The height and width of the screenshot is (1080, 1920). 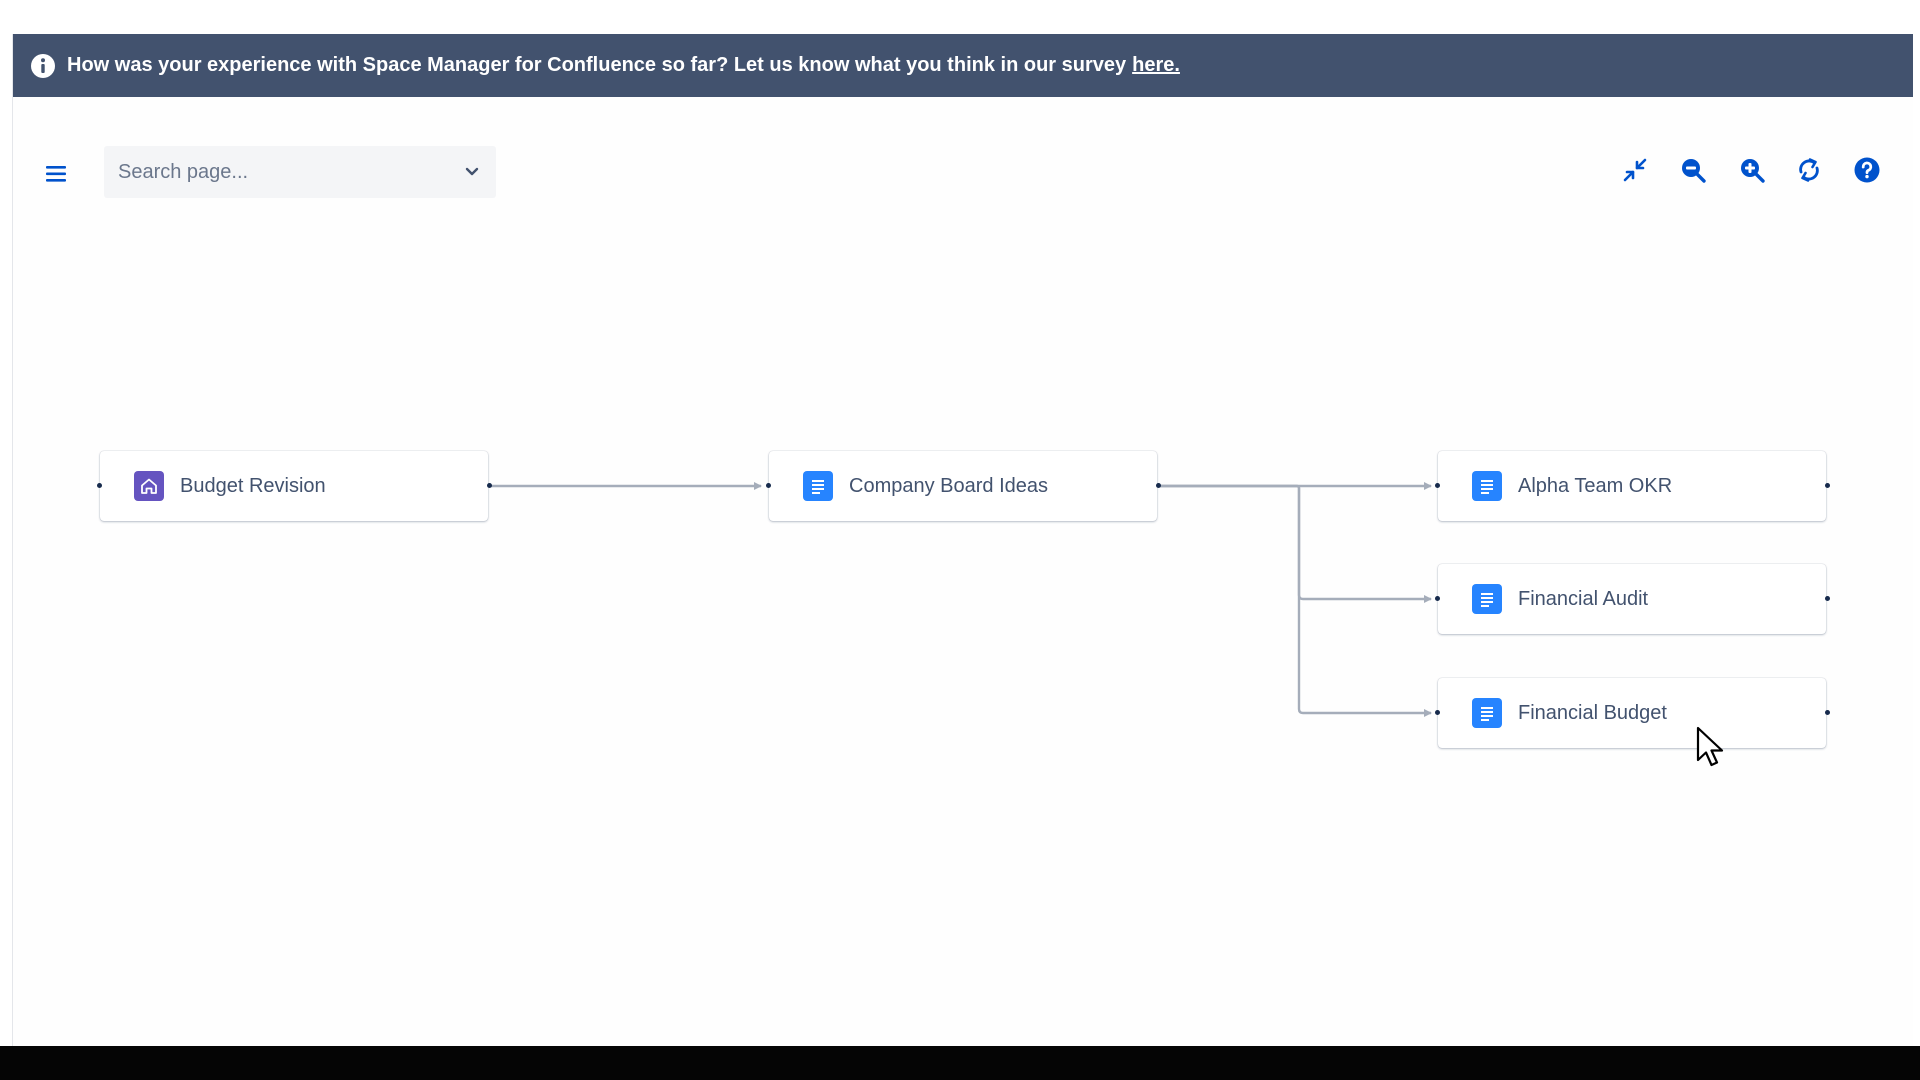 I want to click on tree-node-financial-audit: Financial Audit, so click(x=1632, y=599).